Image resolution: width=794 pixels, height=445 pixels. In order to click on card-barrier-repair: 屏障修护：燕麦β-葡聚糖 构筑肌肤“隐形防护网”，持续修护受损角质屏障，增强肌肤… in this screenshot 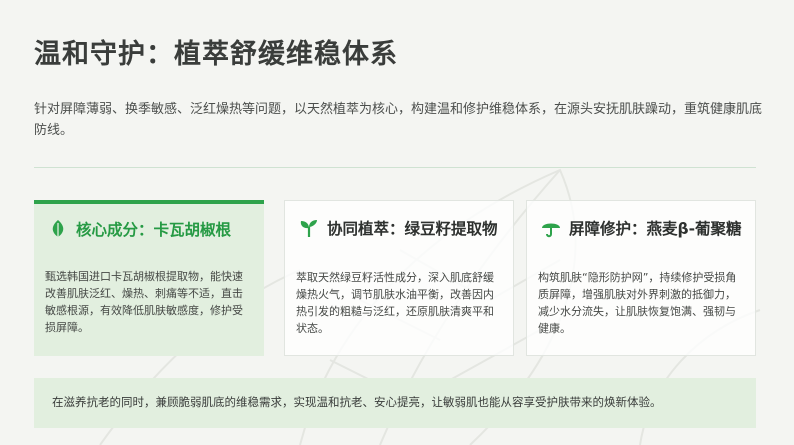, I will do `click(641, 278)`.